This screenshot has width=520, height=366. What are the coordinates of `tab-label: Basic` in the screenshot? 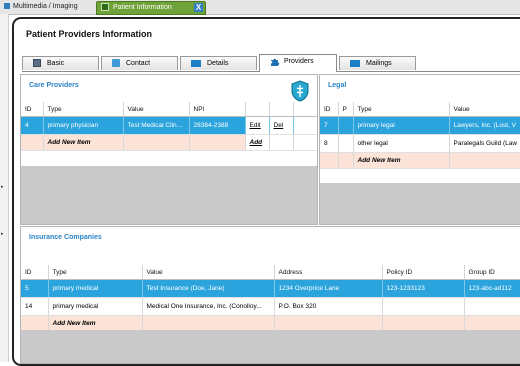 It's located at (56, 63).